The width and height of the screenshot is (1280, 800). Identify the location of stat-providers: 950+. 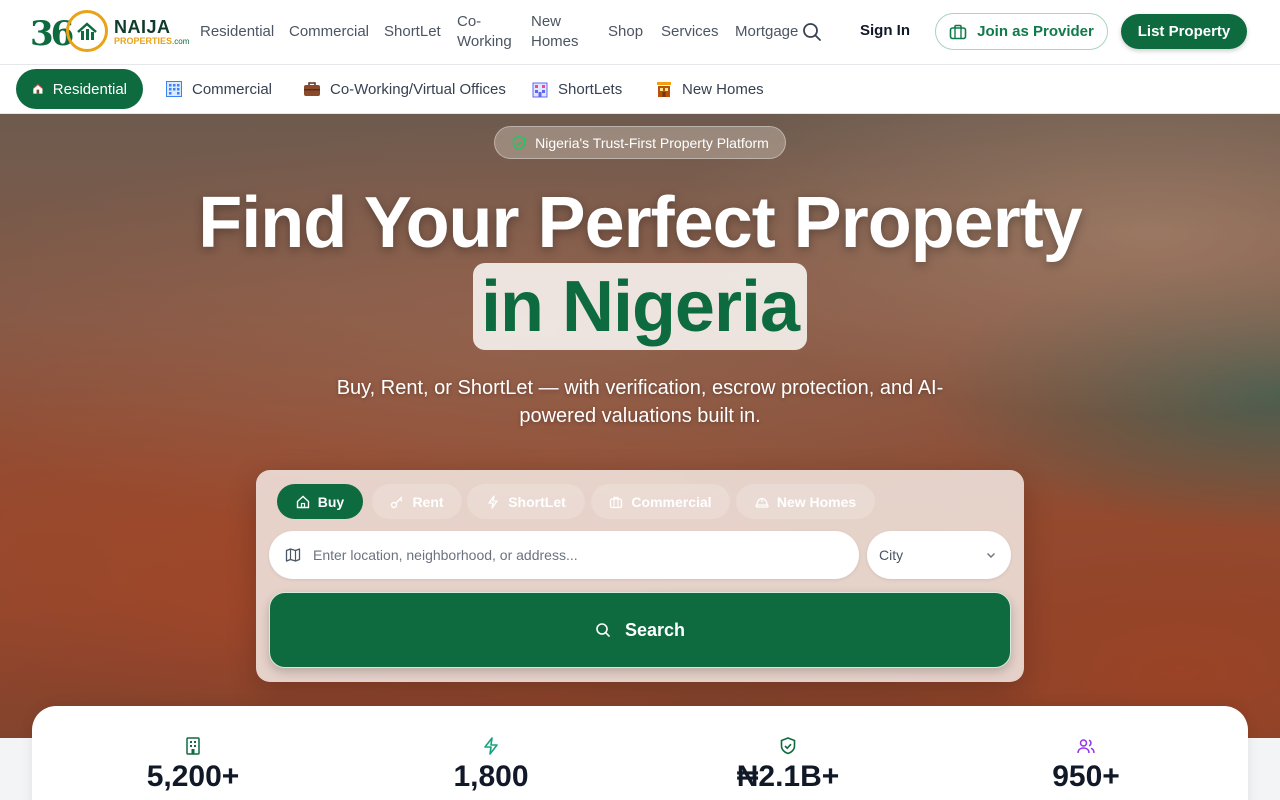
(1086, 765).